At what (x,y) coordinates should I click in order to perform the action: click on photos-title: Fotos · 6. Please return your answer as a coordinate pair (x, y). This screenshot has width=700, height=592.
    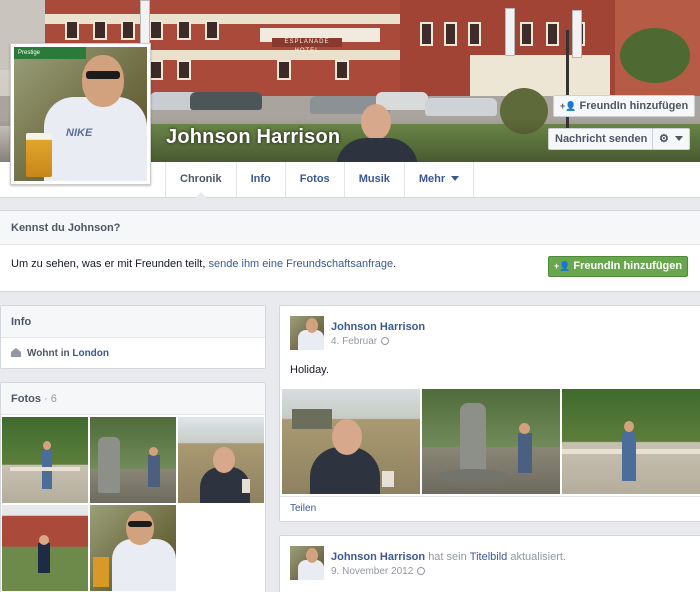
    Looking at the image, I should click on (133, 399).